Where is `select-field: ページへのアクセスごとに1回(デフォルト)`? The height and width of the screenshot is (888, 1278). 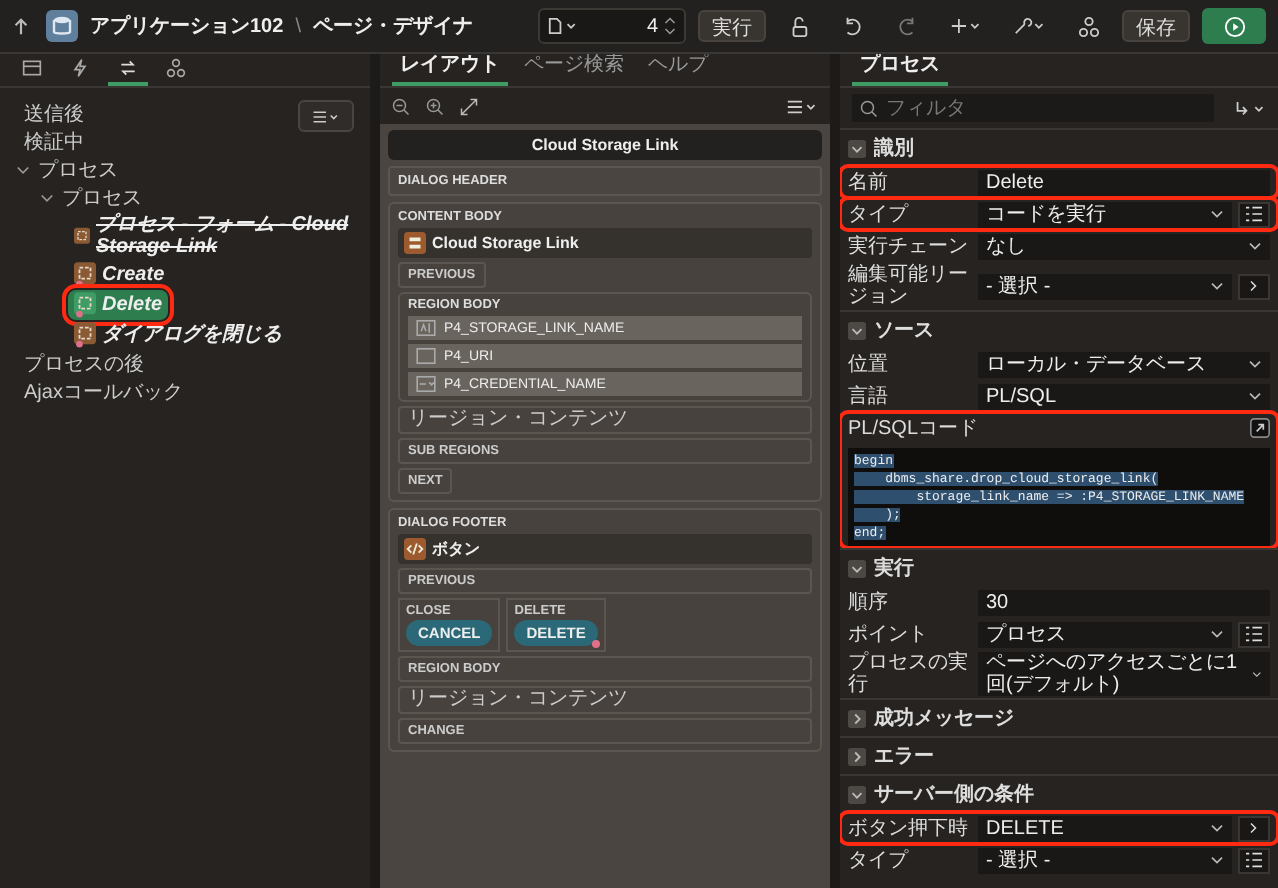
select-field: ページへのアクセスごとに1回(デフォルト) is located at coordinates (1124, 674).